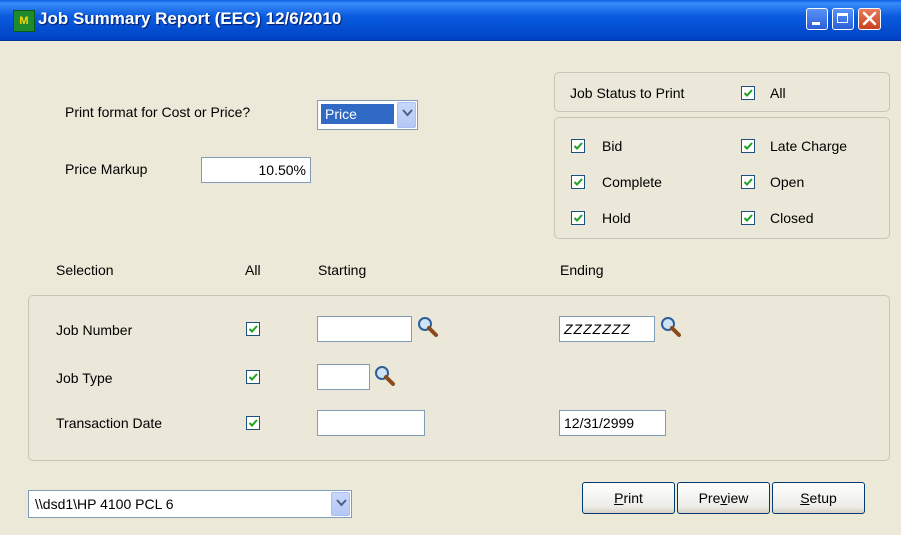 Image resolution: width=901 pixels, height=535 pixels. Describe the element at coordinates (723, 498) in the screenshot. I see `preview-button: Preview` at that location.